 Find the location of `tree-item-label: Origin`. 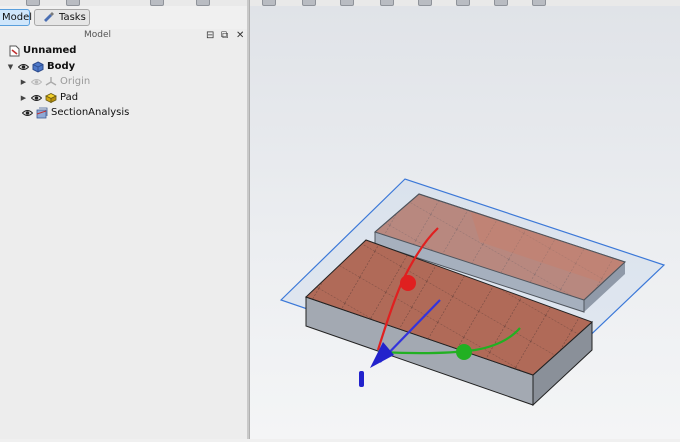

tree-item-label: Origin is located at coordinates (75, 81).